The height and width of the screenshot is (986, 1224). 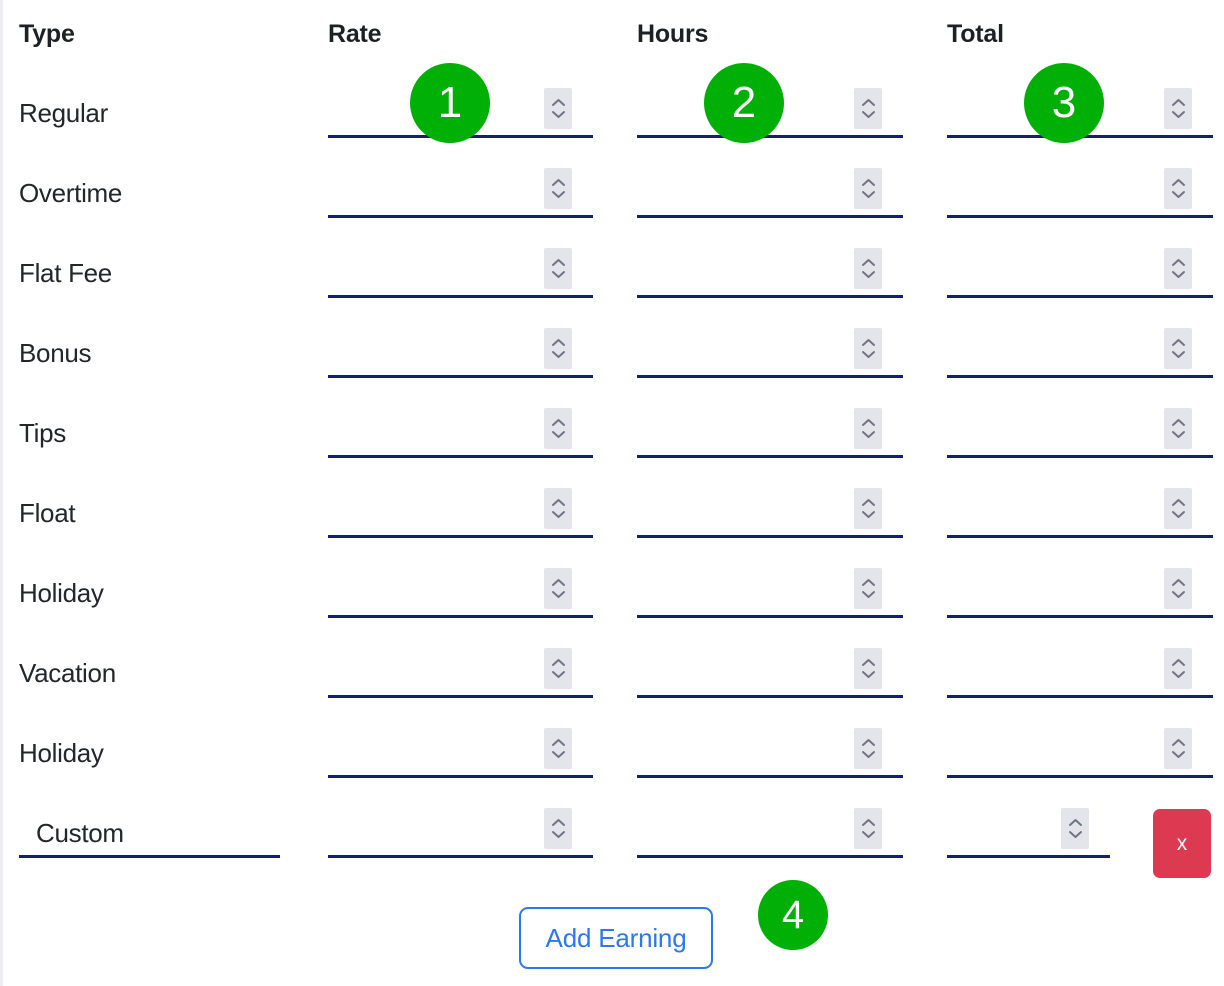 I want to click on table-row: Bonus, so click(x=613, y=360).